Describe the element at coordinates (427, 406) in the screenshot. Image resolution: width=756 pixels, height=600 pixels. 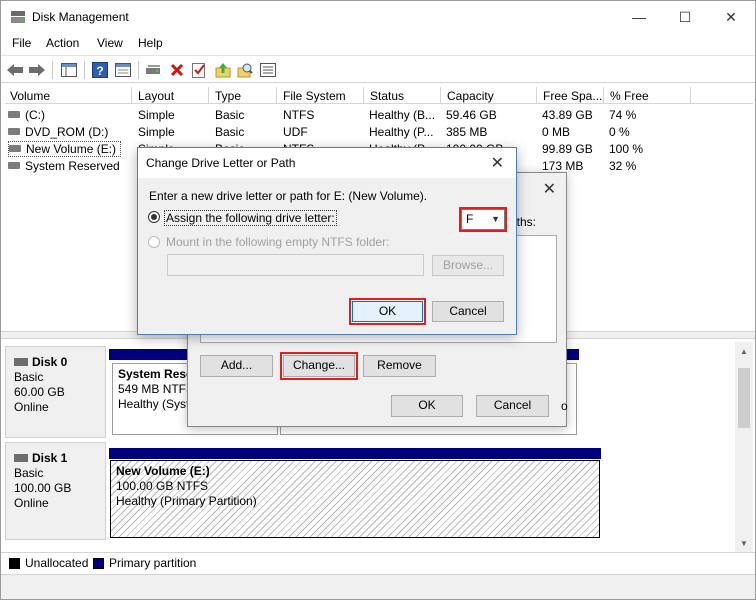
I see `paths-ok-button: OK` at that location.